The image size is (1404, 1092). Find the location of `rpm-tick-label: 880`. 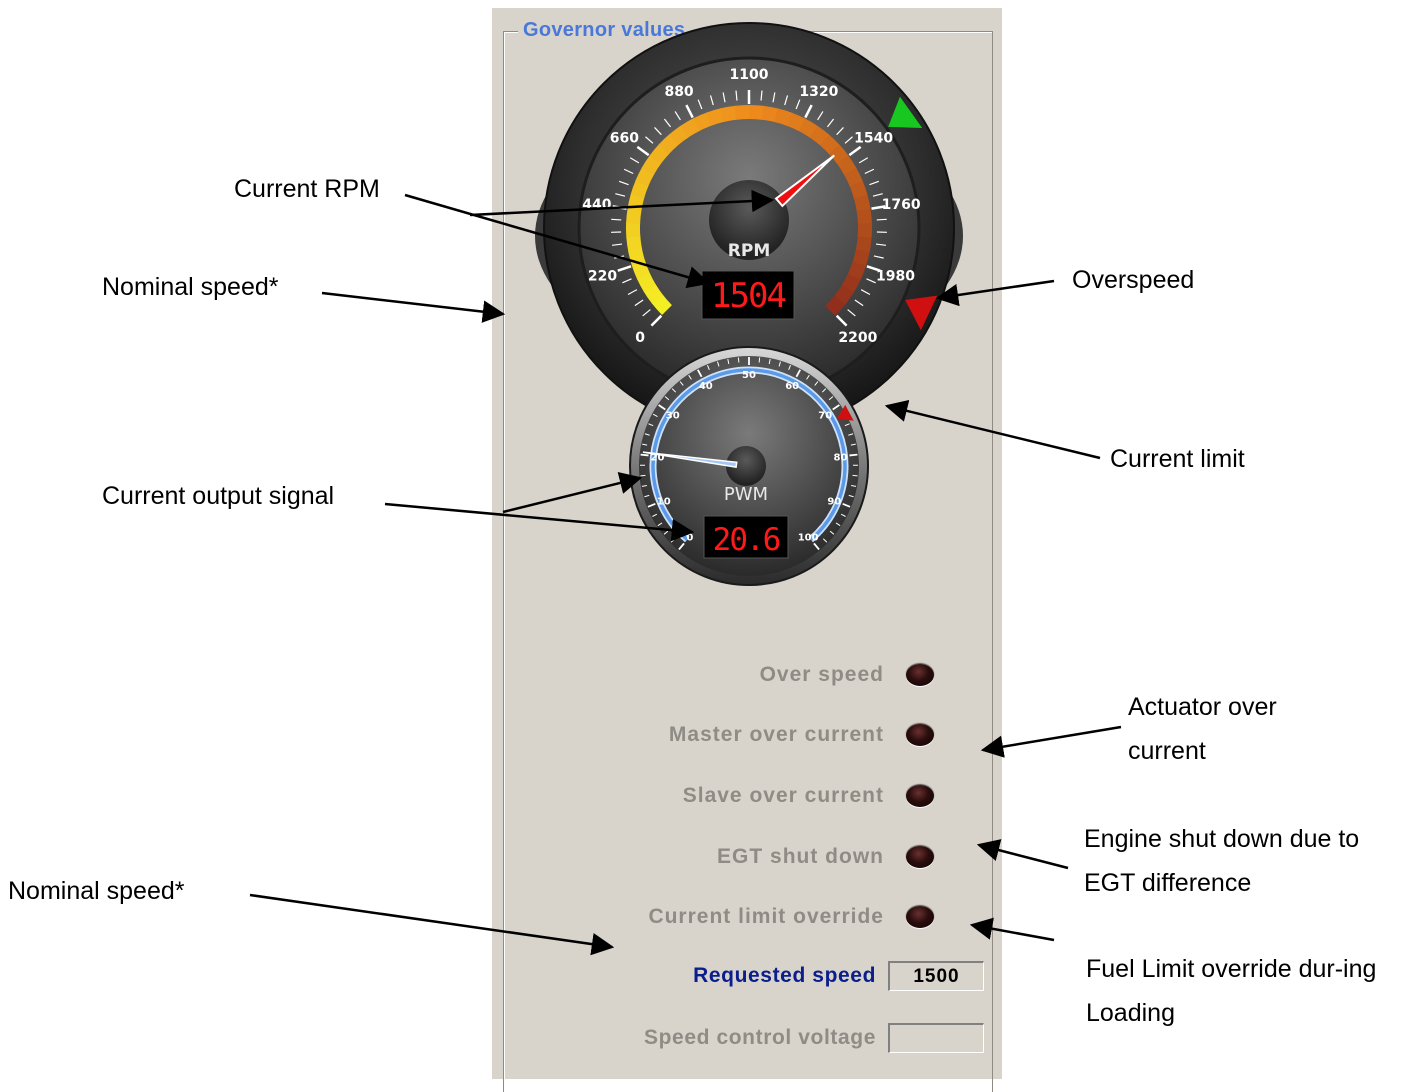

rpm-tick-label: 880 is located at coordinates (678, 92).